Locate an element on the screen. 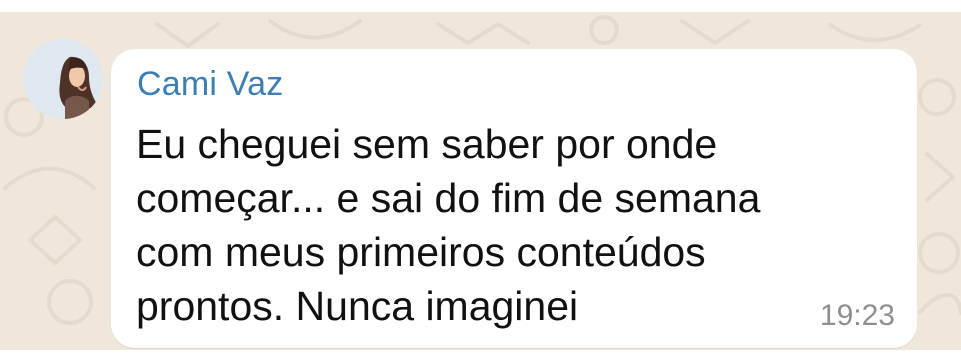 The image size is (961, 364). sender-avatar is located at coordinates (63, 79).